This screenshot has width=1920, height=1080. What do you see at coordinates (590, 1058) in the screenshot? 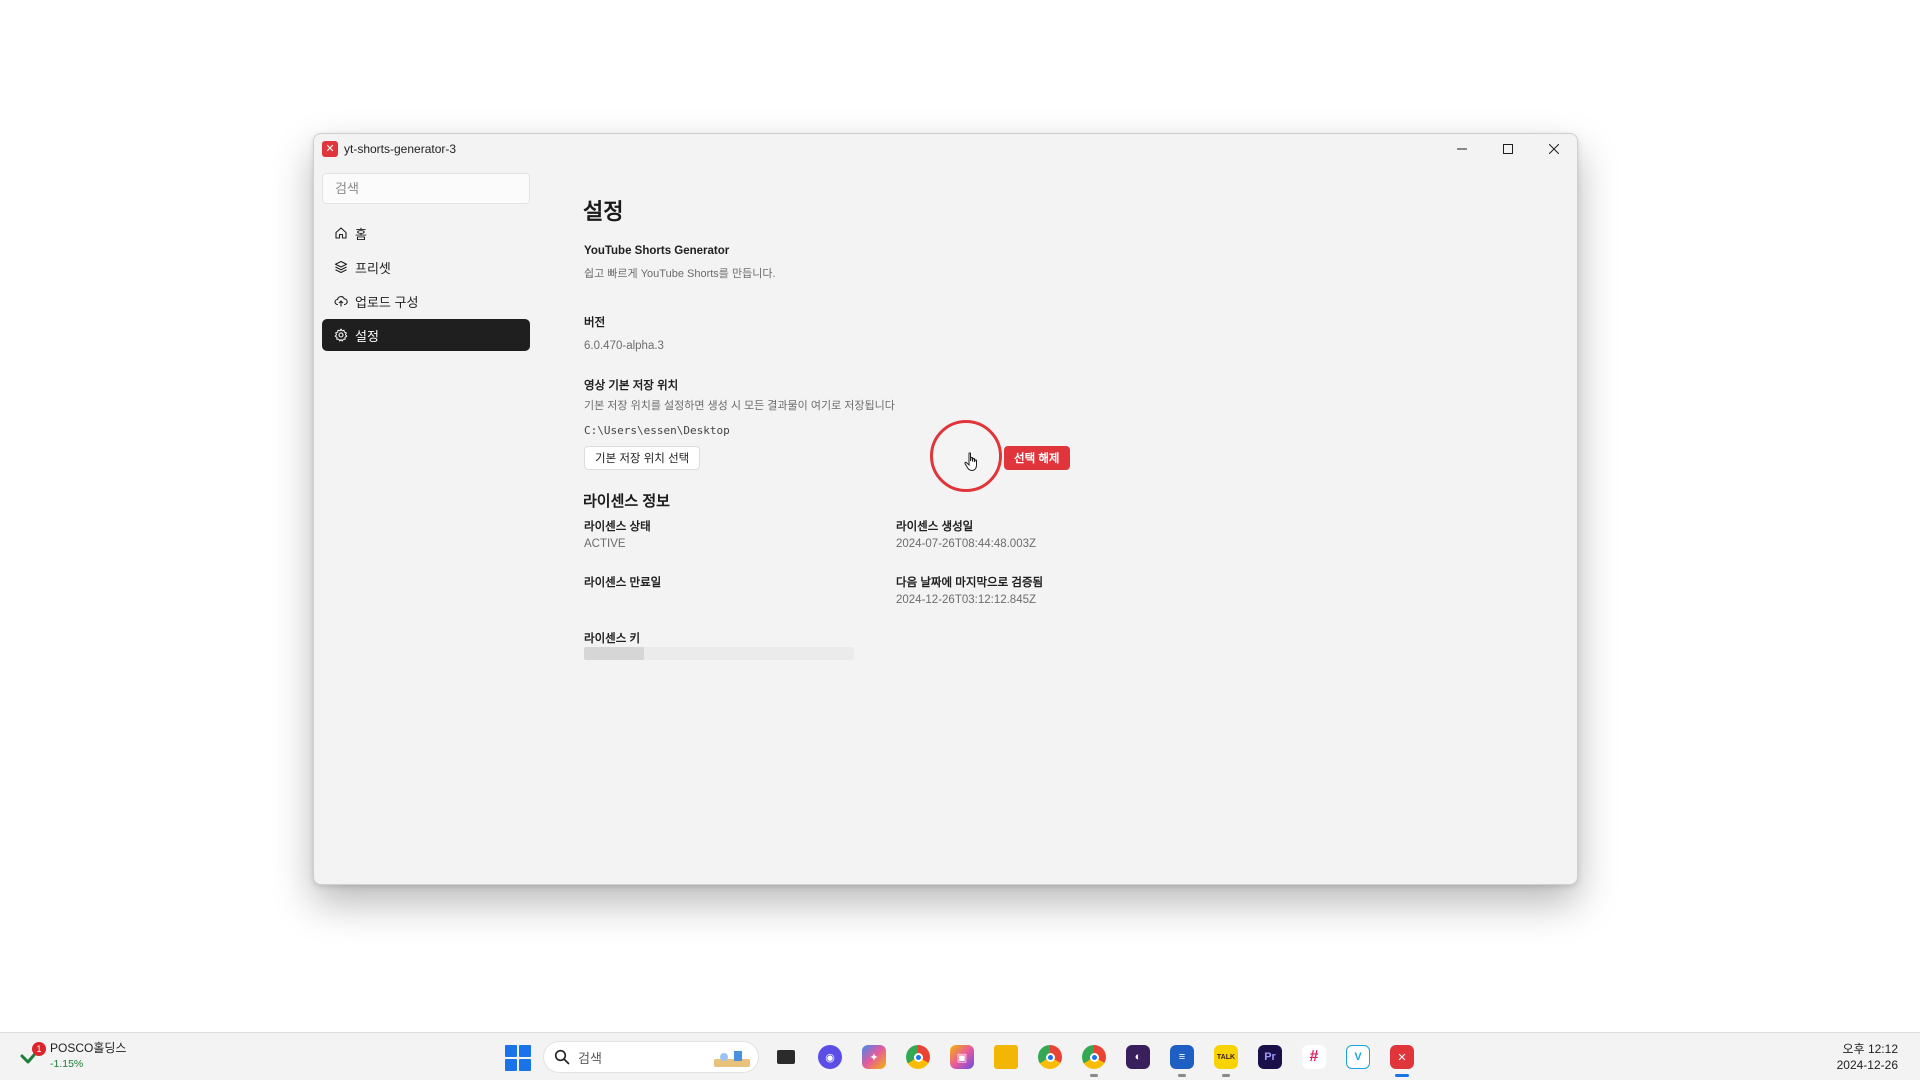
I see `taskbar-search-label: 검색` at bounding box center [590, 1058].